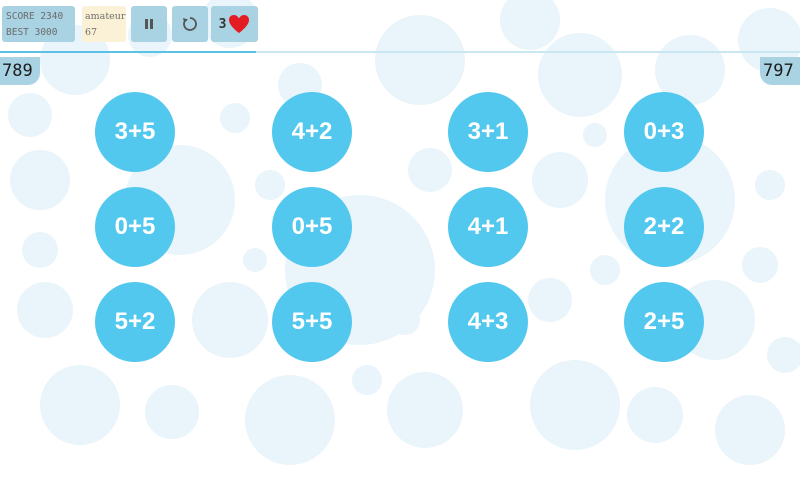  What do you see at coordinates (312, 322) in the screenshot?
I see `equation-bubble: 5+5` at bounding box center [312, 322].